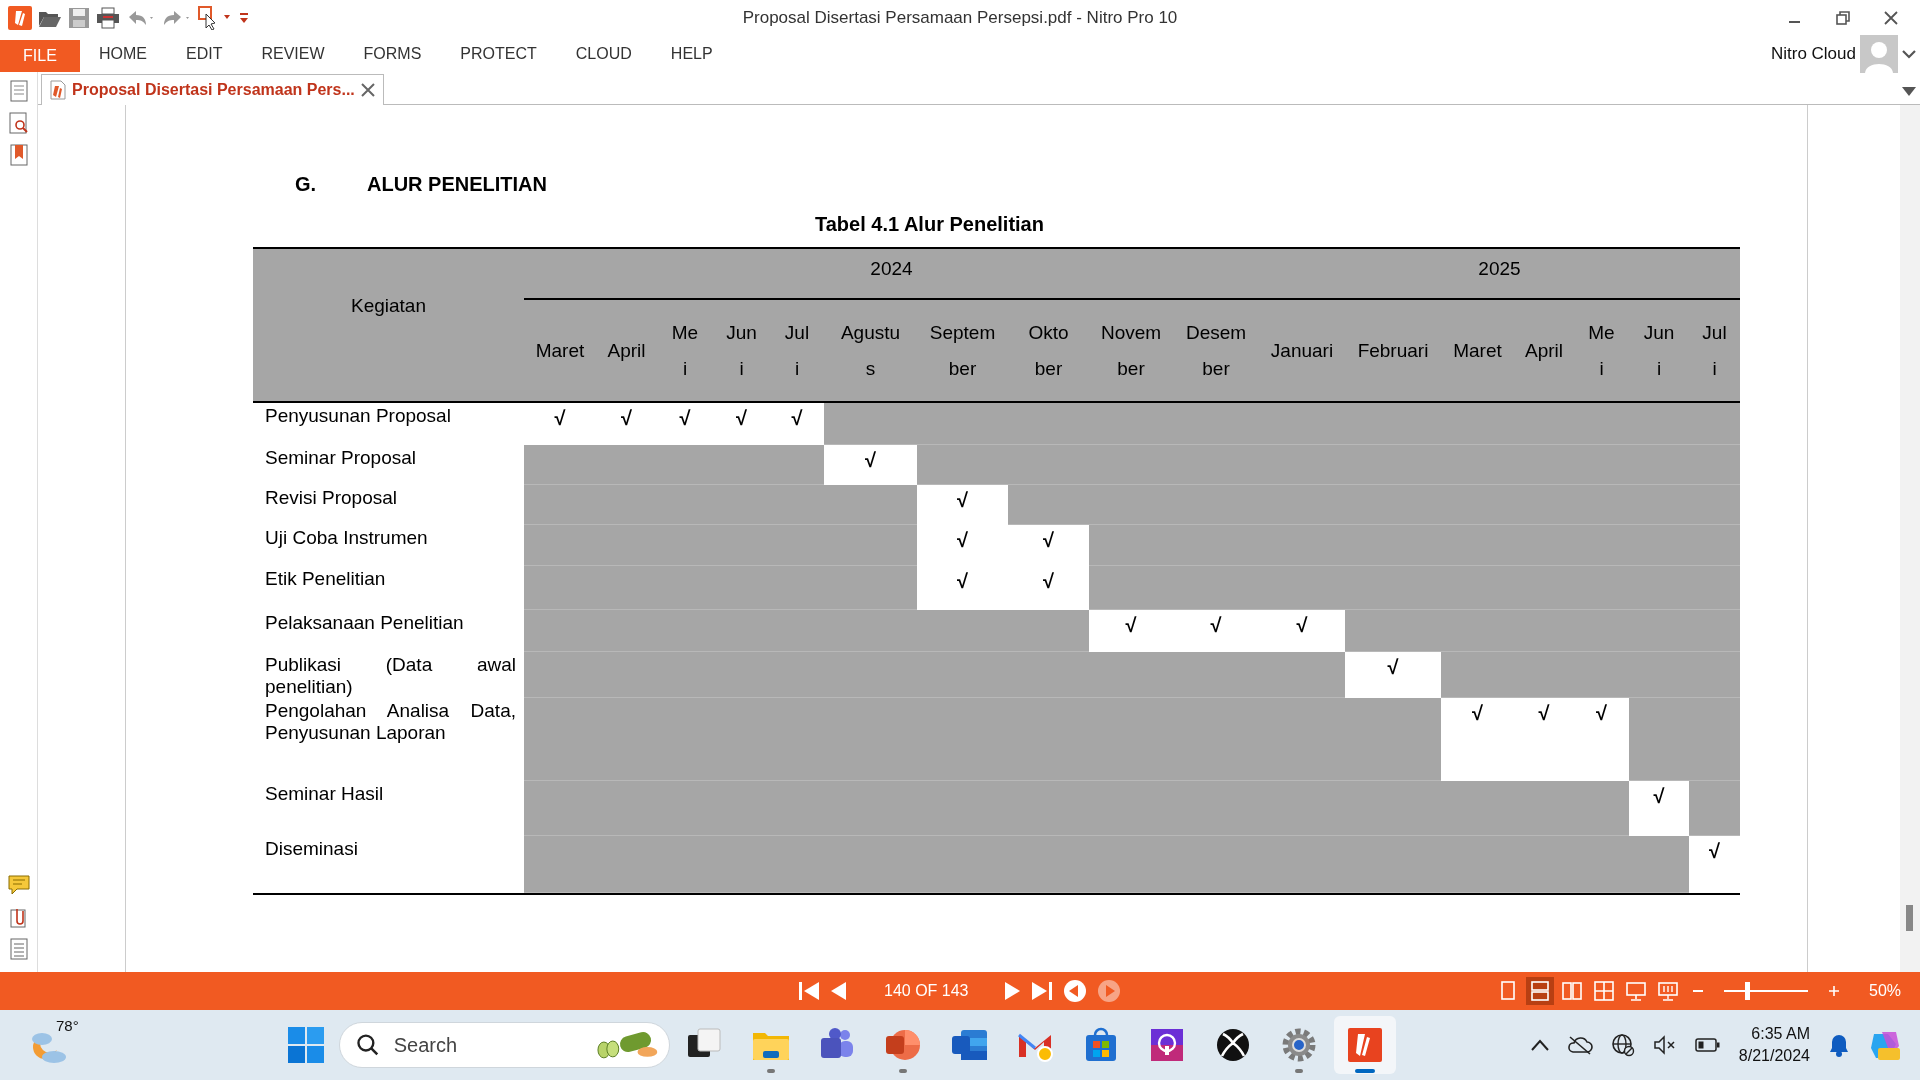  What do you see at coordinates (244, 18) in the screenshot?
I see `customize-caret-icon` at bounding box center [244, 18].